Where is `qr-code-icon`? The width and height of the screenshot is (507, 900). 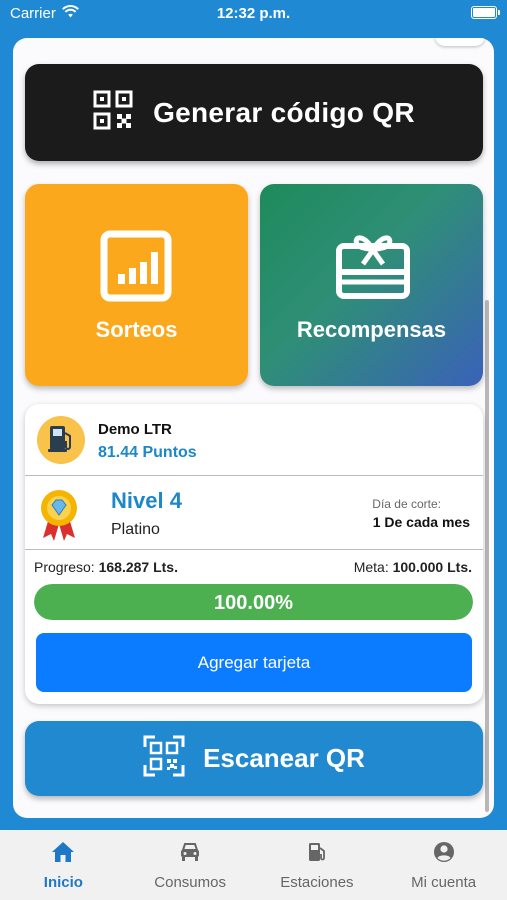
qr-code-icon is located at coordinates (113, 112).